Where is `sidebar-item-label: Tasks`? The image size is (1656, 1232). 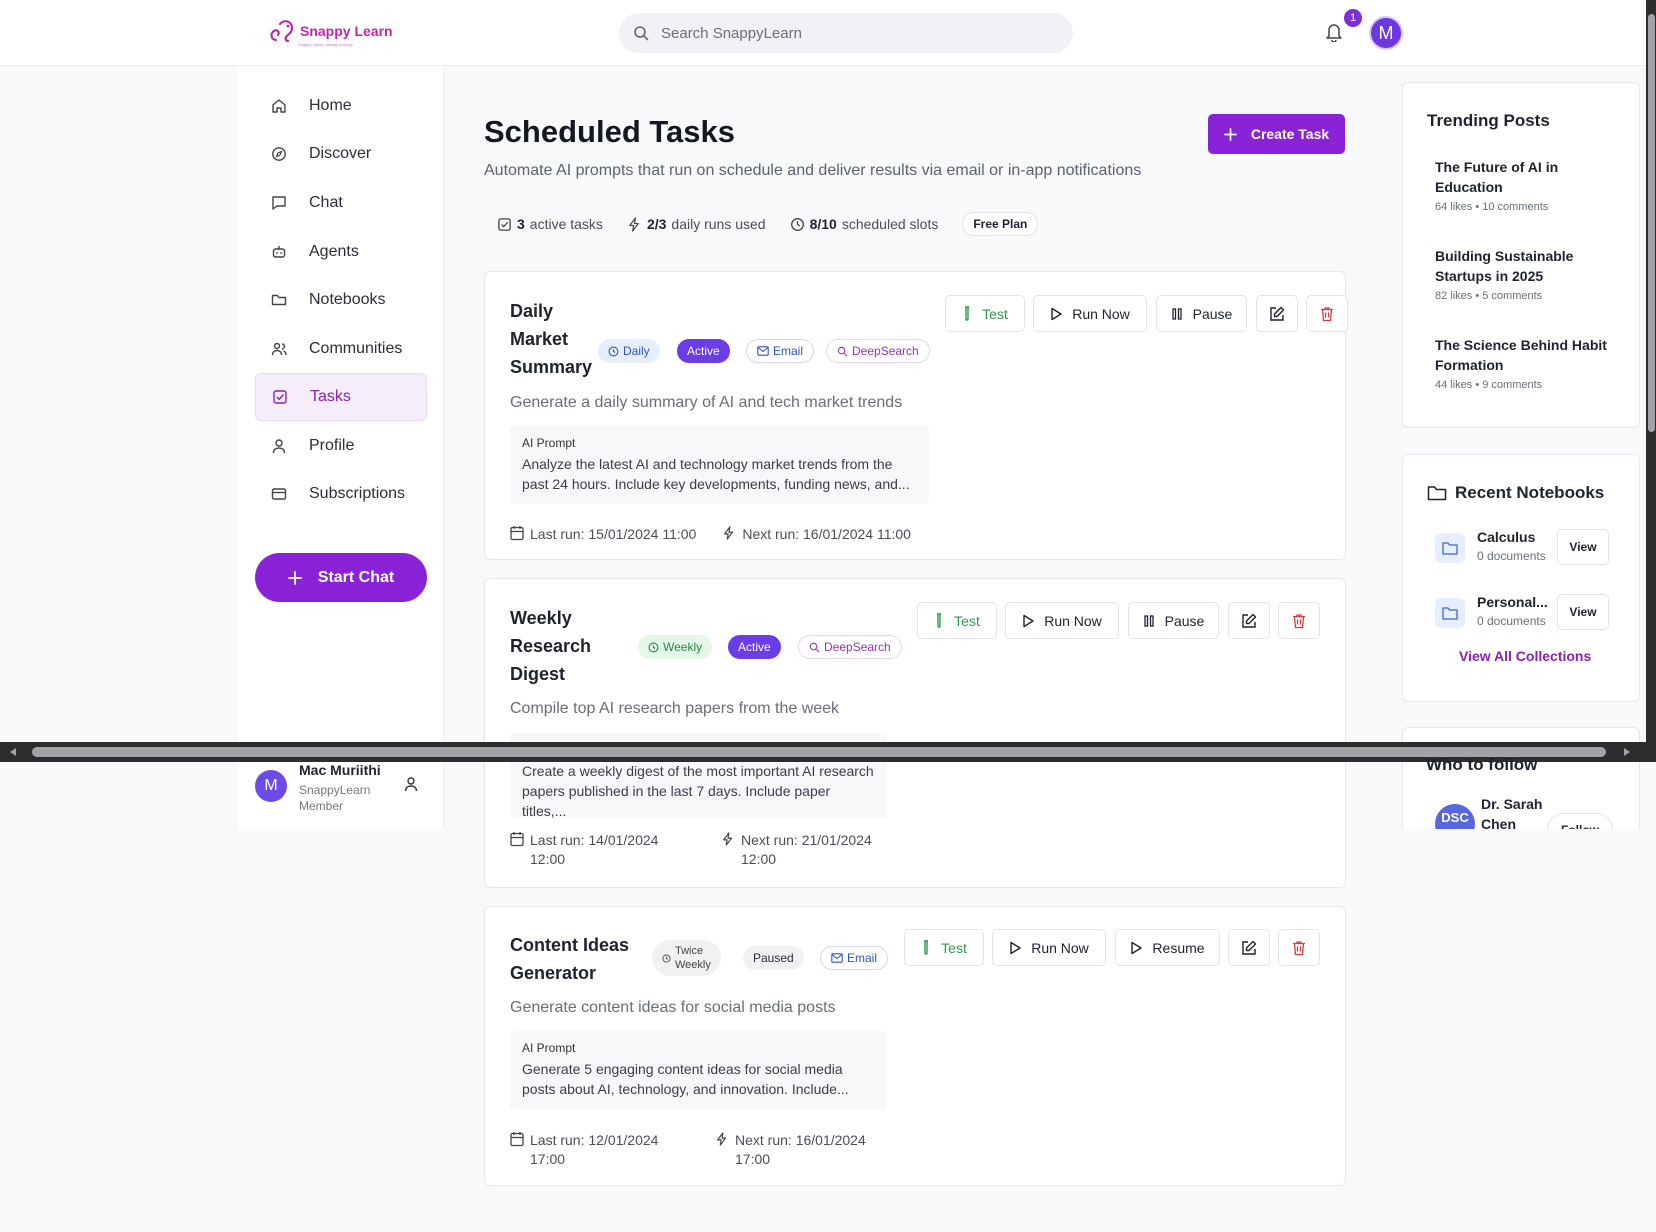
sidebar-item-label: Tasks is located at coordinates (330, 396).